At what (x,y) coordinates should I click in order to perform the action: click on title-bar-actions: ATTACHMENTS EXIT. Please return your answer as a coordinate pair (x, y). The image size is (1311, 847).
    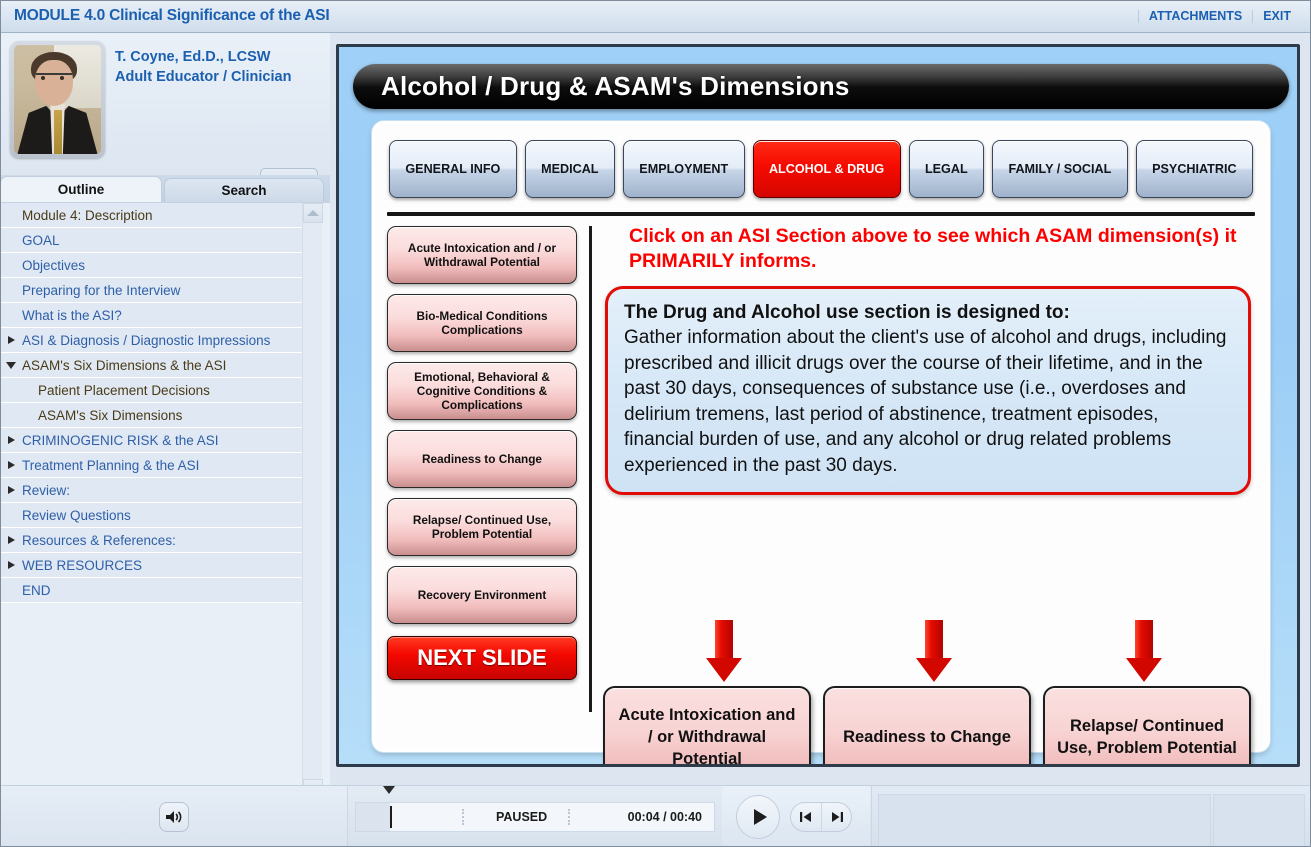
    Looking at the image, I should click on (1224, 16).